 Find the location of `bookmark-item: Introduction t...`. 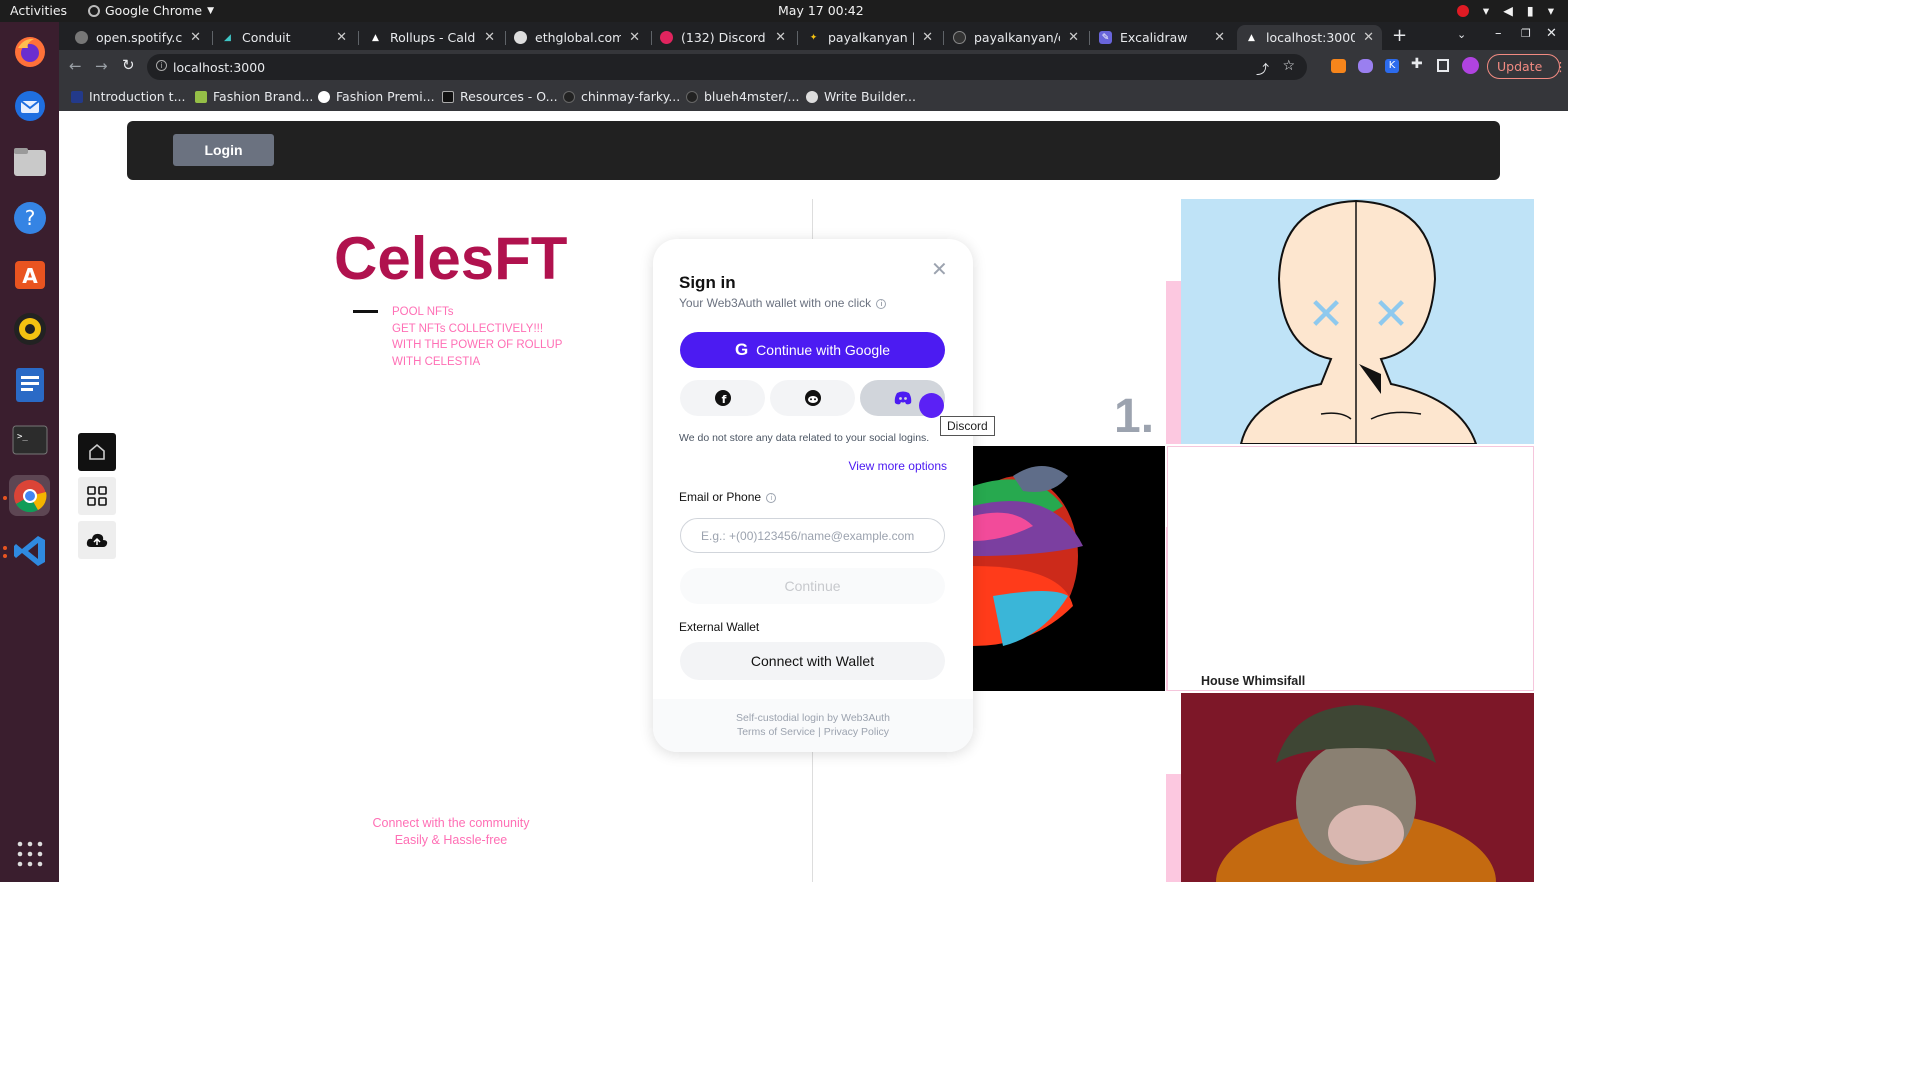

bookmark-item: Introduction t... is located at coordinates (128, 96).